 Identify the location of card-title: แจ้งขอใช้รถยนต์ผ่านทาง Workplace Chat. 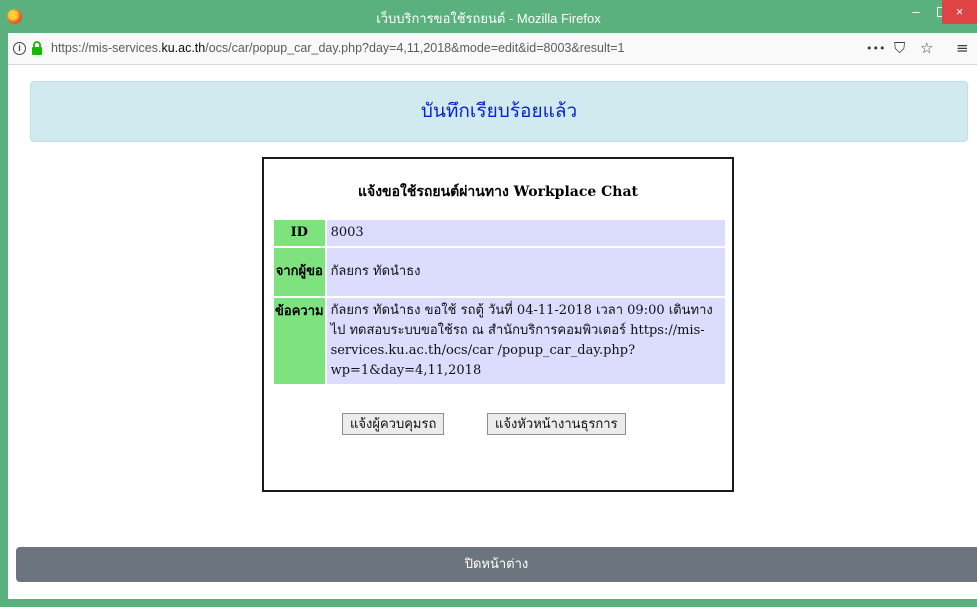
(497, 192).